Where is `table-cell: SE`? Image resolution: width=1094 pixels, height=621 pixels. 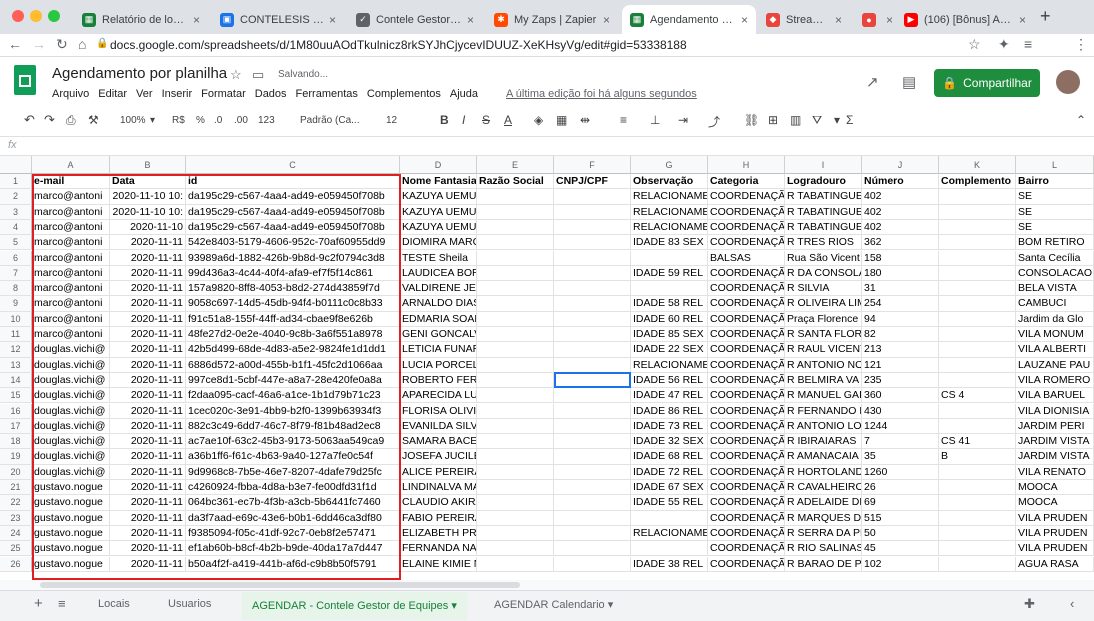
table-cell: SE is located at coordinates (1055, 227).